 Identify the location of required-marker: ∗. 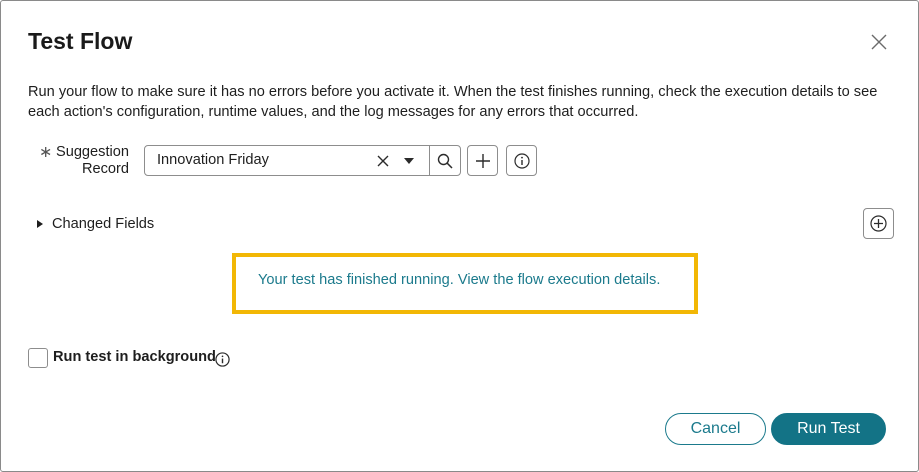
(46, 152).